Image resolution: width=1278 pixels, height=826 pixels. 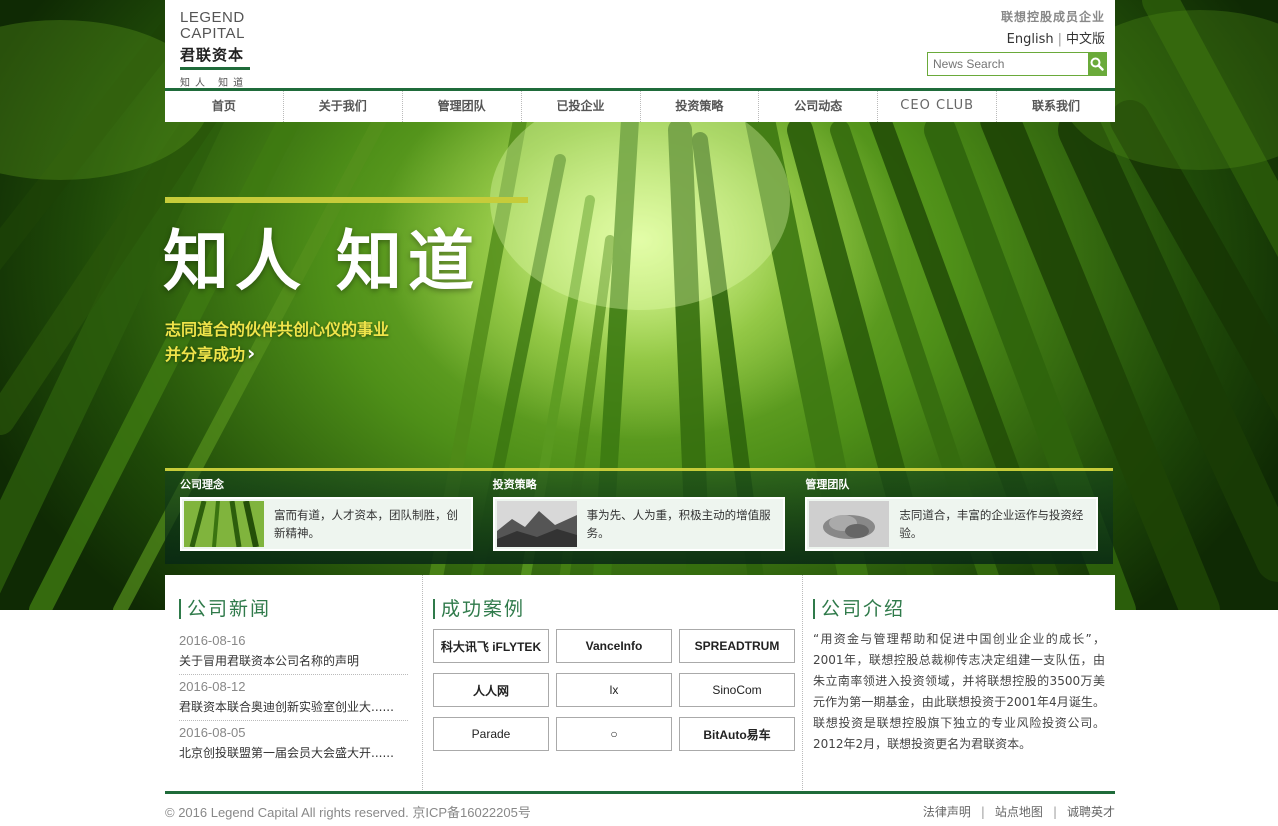 I want to click on case-logo-parade: Parade, so click(x=491, y=734).